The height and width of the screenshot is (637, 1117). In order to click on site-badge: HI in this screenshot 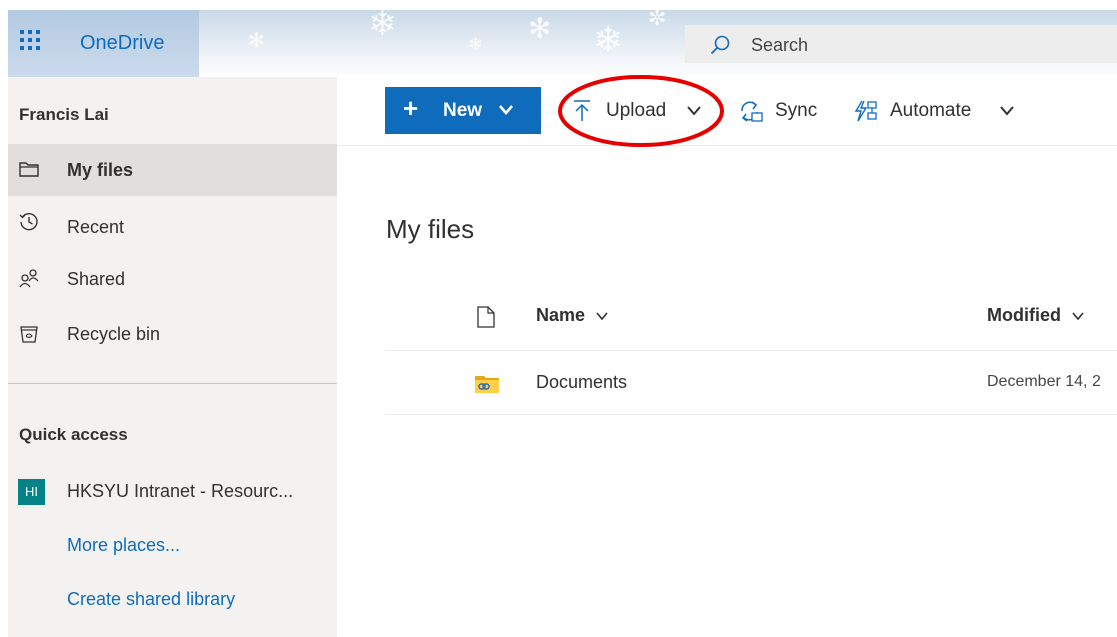, I will do `click(31, 492)`.